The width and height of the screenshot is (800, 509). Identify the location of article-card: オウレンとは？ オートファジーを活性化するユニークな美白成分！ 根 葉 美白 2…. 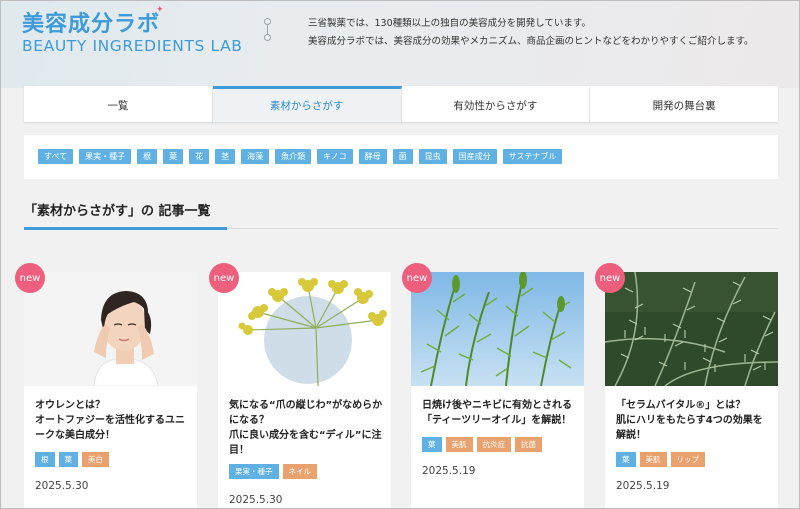
(110, 390).